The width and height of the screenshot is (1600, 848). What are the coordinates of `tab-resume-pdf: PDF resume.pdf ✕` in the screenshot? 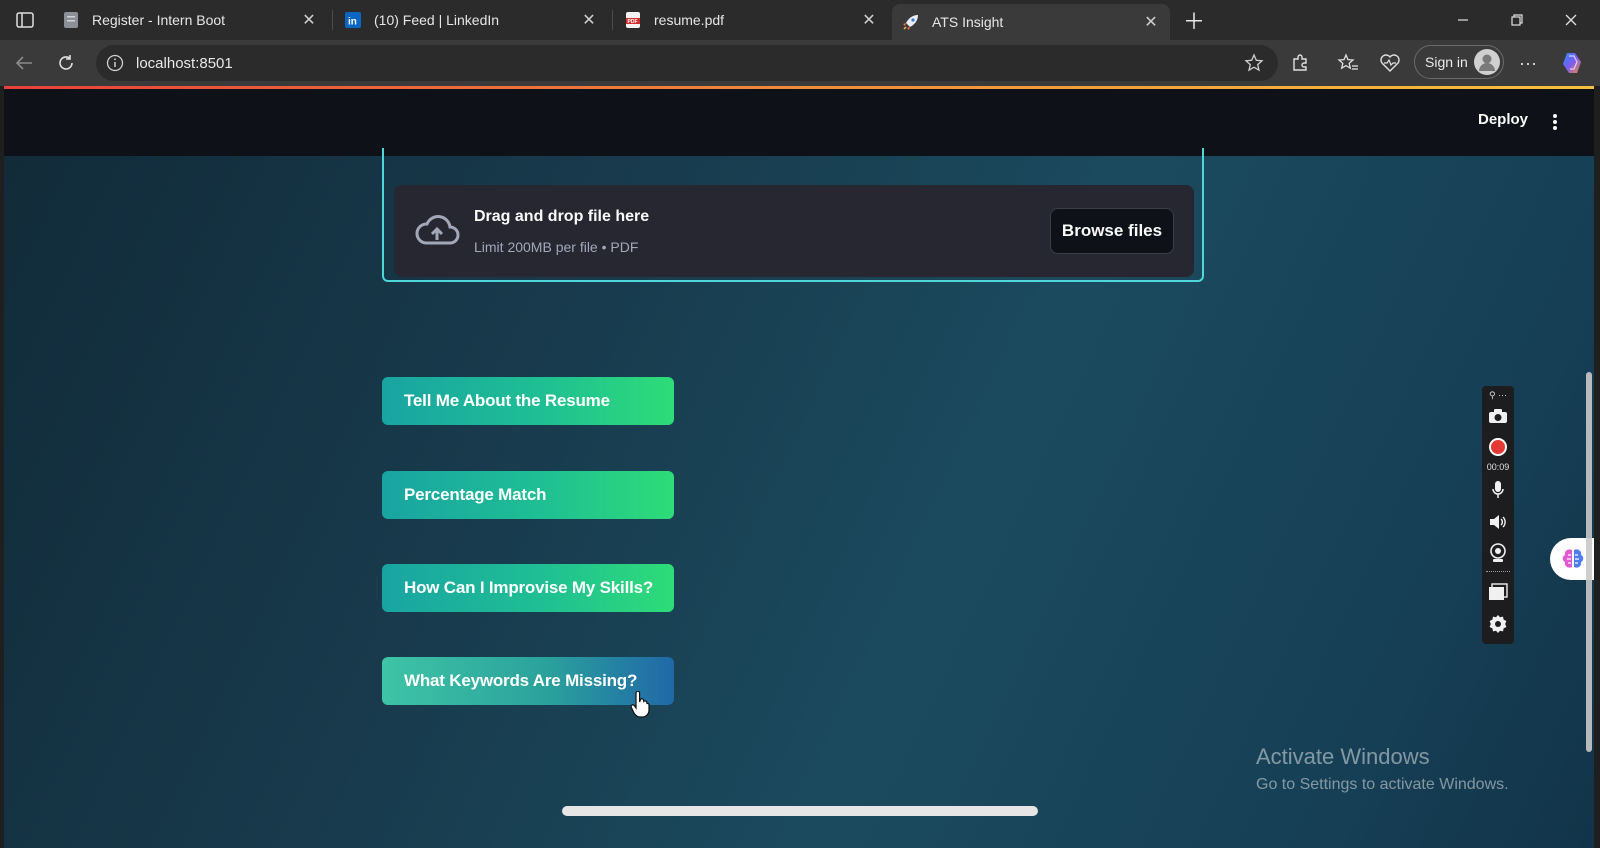 It's located at (751, 20).